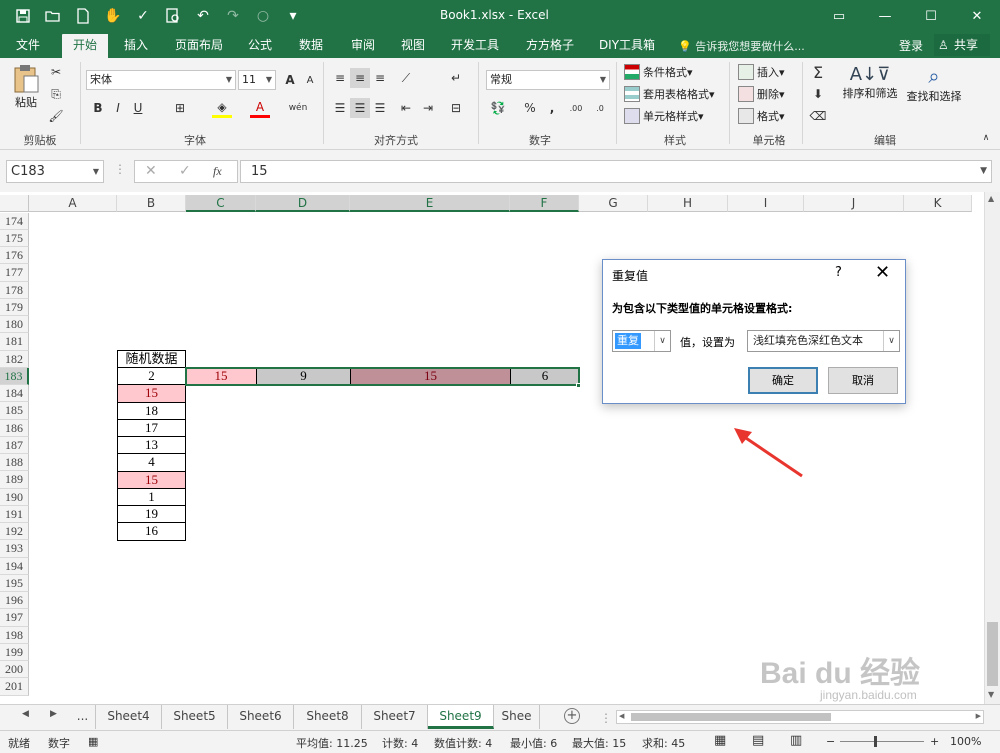  I want to click on column-header-h: H, so click(688, 203).